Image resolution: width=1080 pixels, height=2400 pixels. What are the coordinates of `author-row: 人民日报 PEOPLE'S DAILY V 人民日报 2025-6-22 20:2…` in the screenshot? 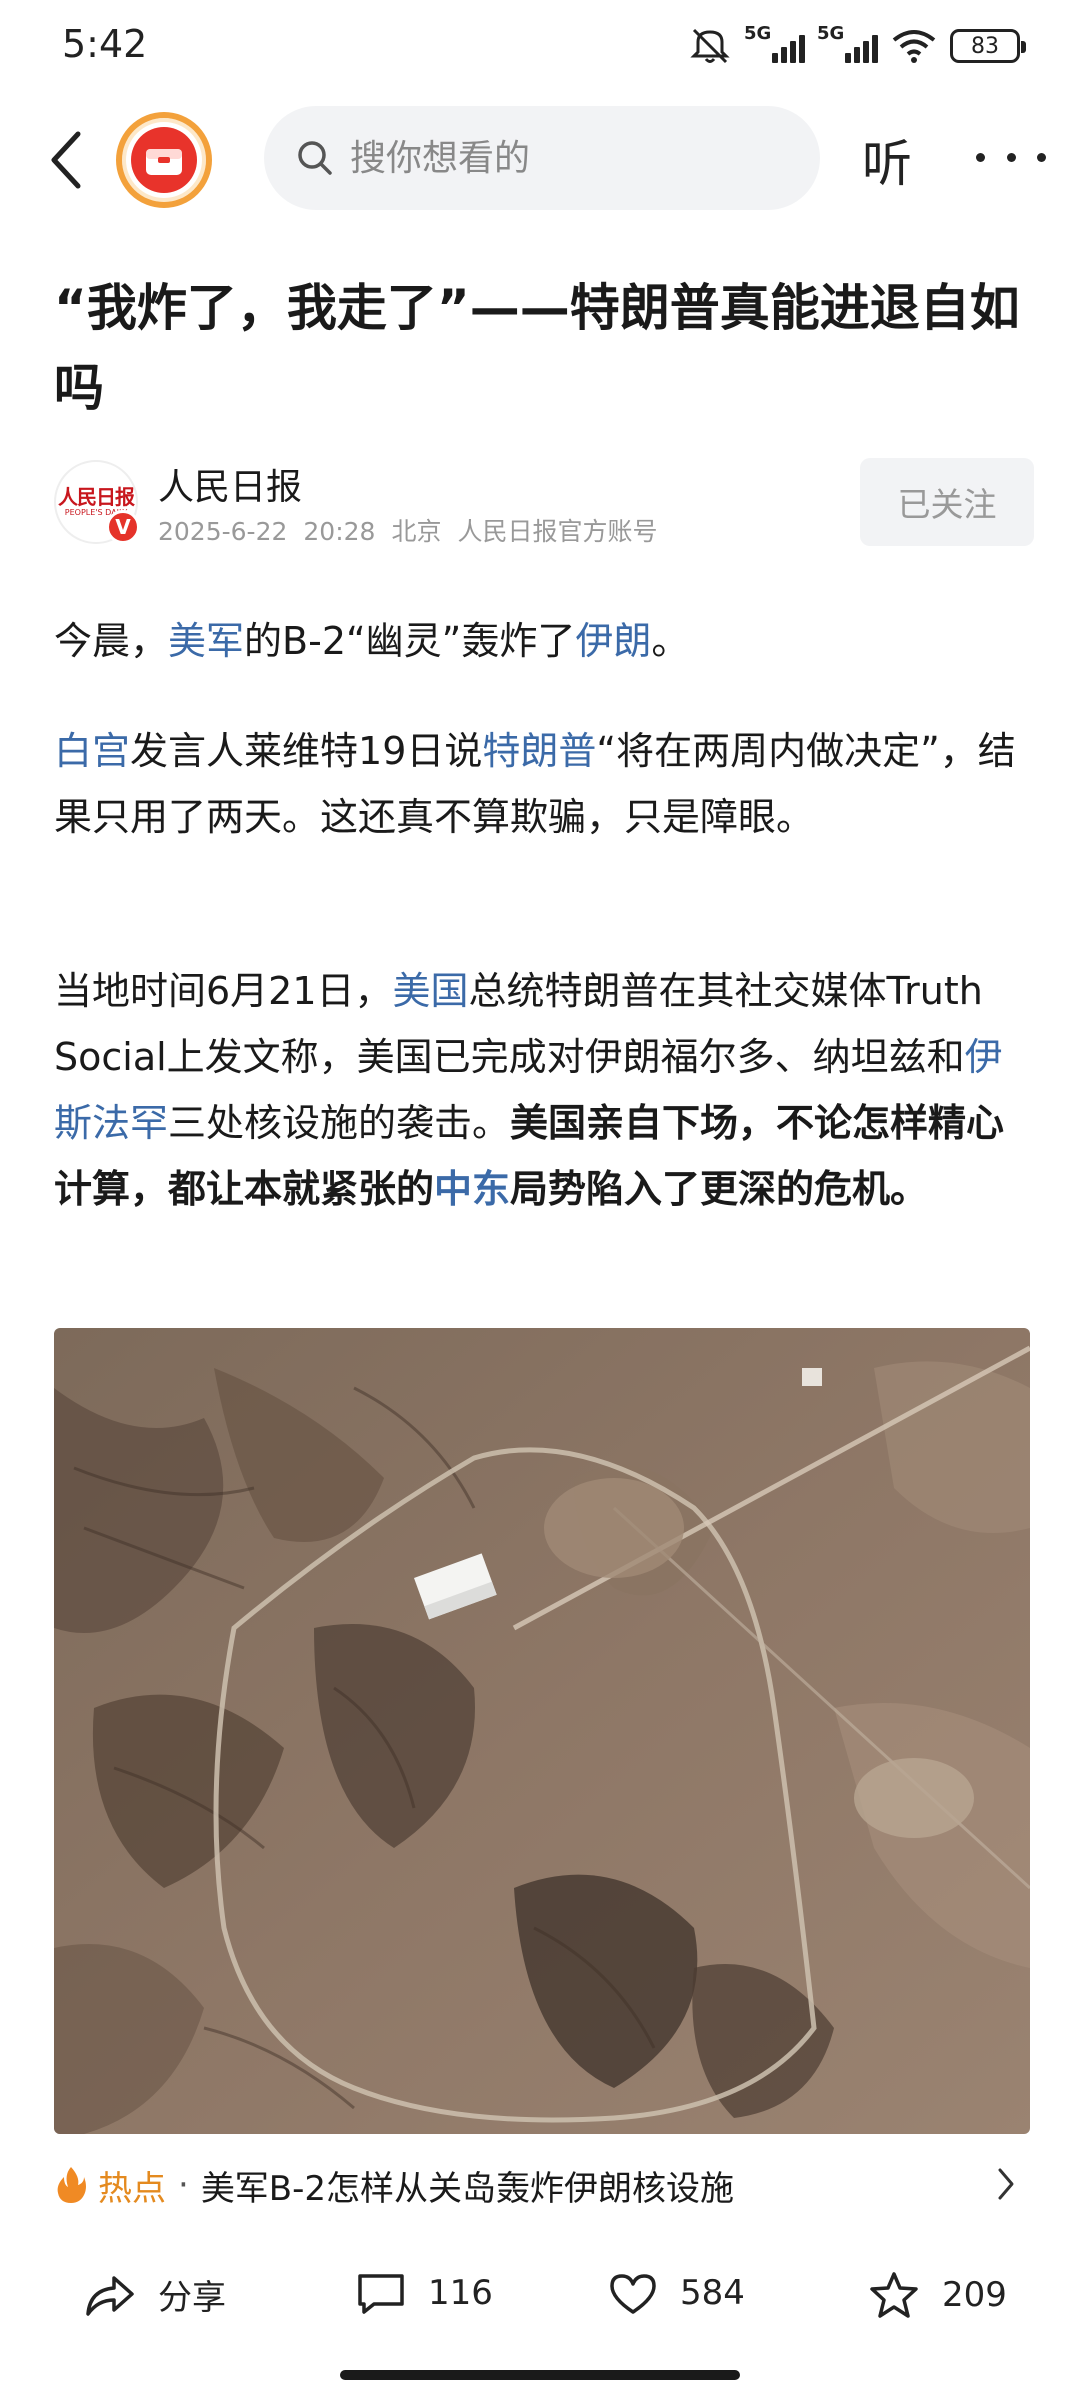 It's located at (544, 506).